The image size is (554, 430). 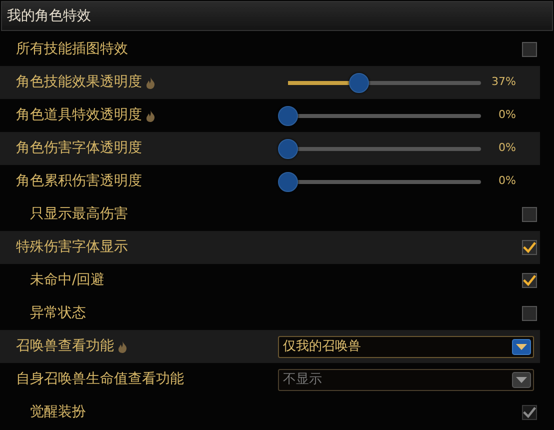 What do you see at coordinates (79, 115) in the screenshot?
I see `setting-label: 角色道具特效透明度` at bounding box center [79, 115].